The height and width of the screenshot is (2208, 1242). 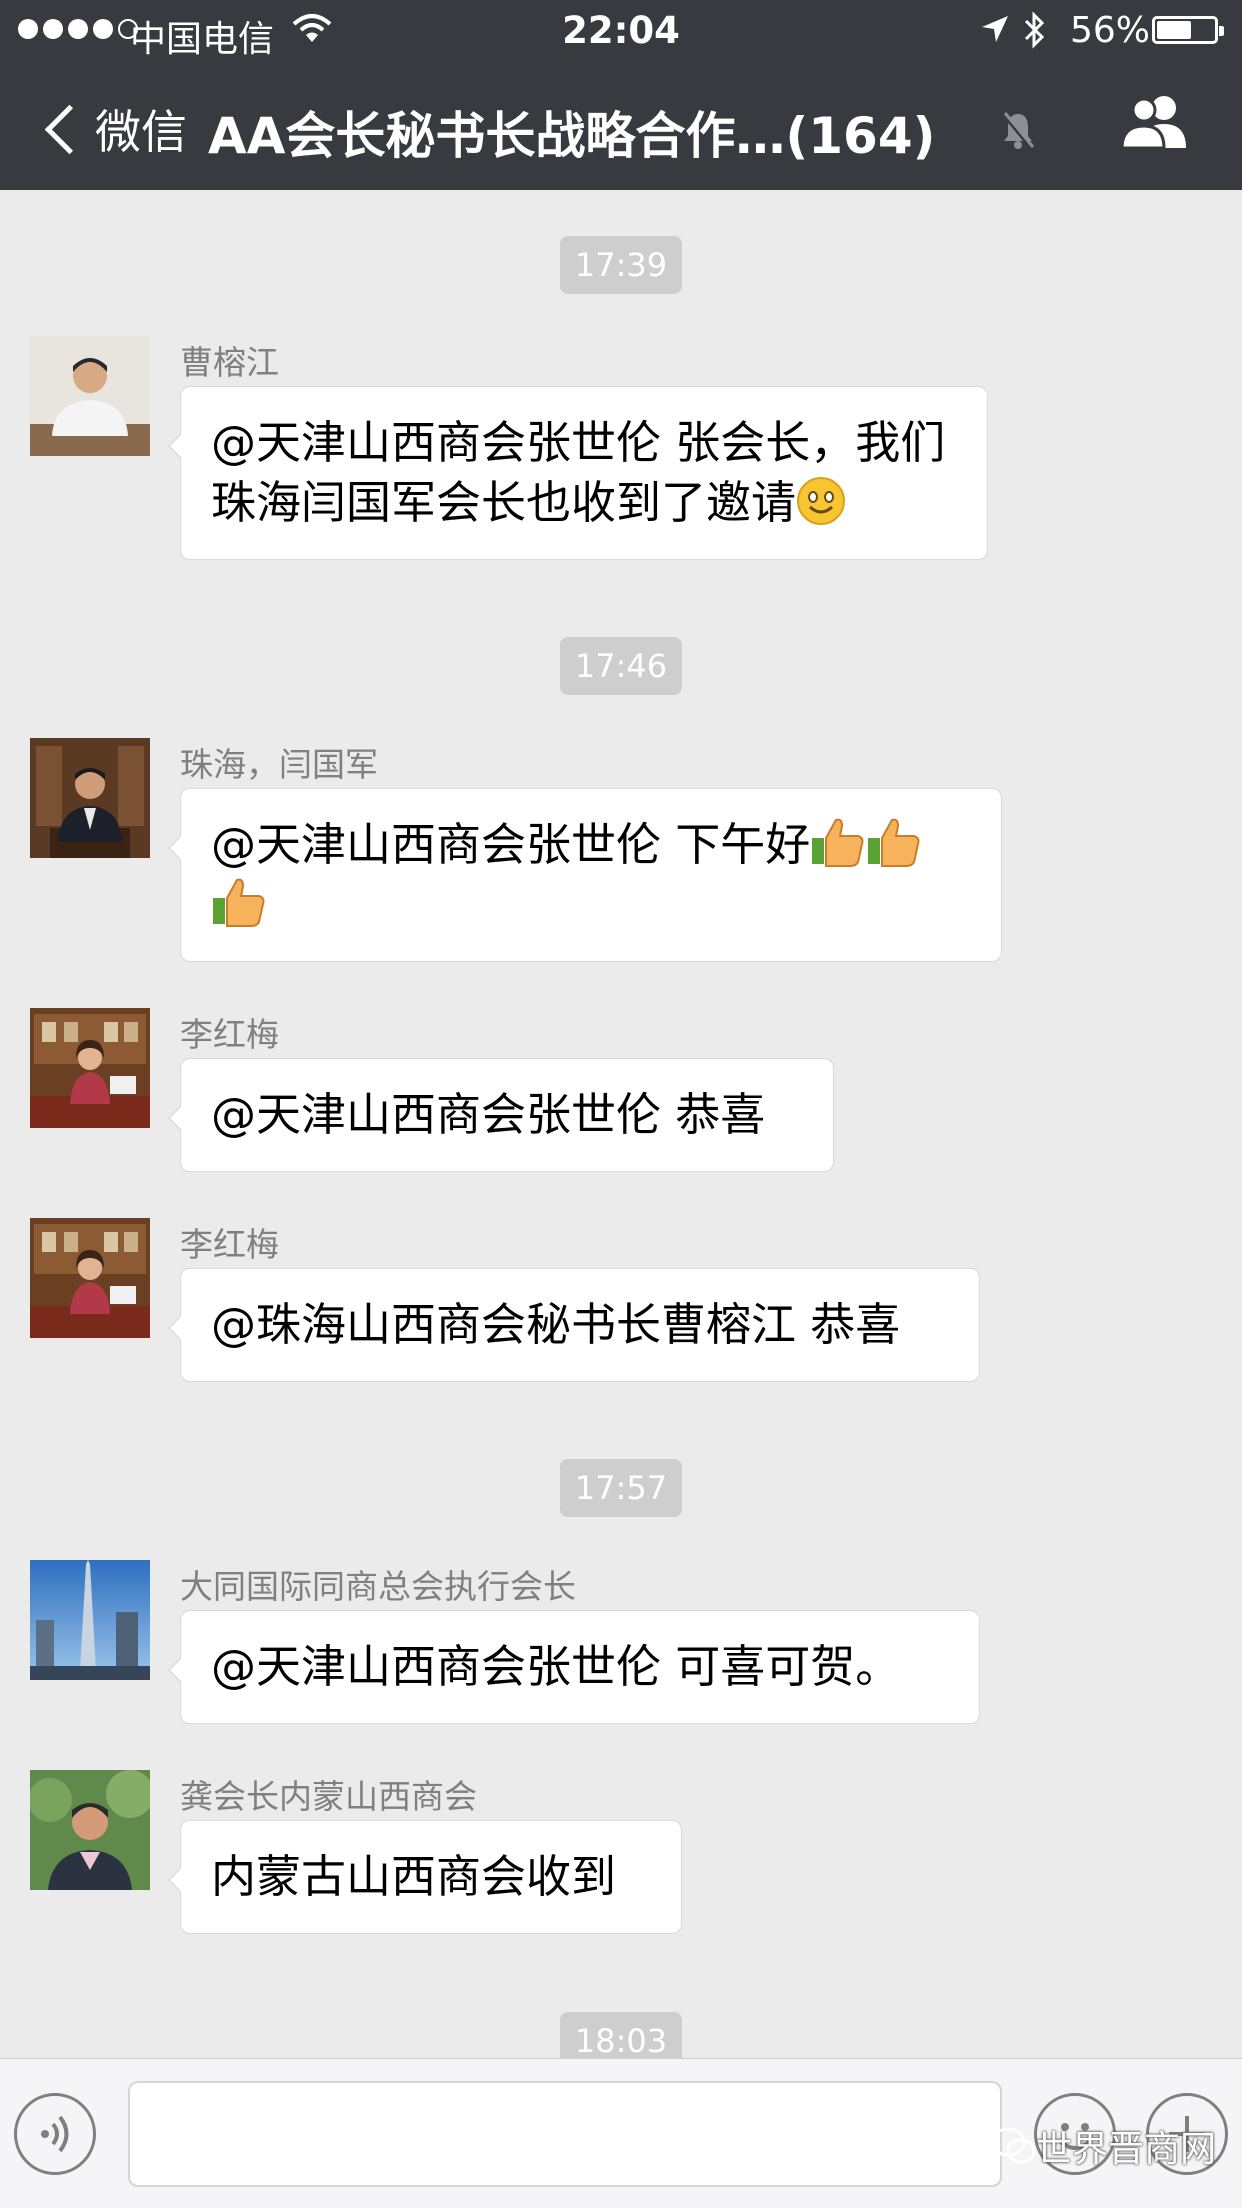 What do you see at coordinates (1188, 30) in the screenshot?
I see `battery-icon` at bounding box center [1188, 30].